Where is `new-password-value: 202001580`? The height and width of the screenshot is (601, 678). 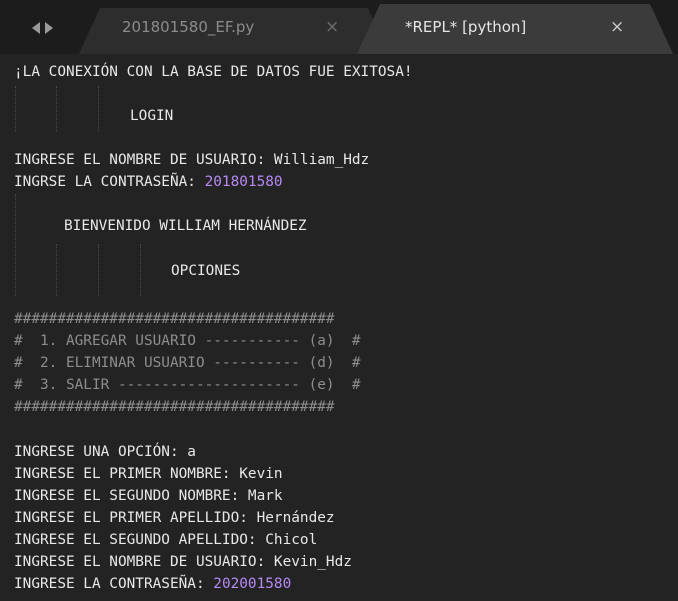 new-password-value: 202001580 is located at coordinates (252, 584).